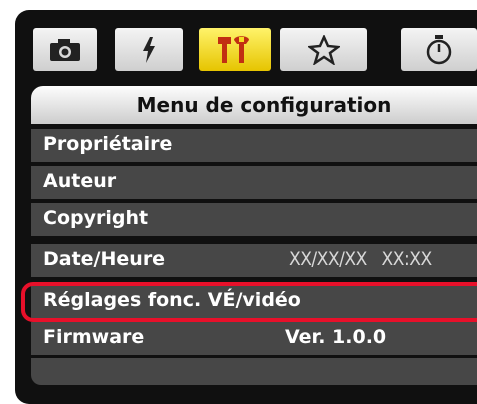  I want to click on menu-title: Menu de configuration, so click(254, 105).